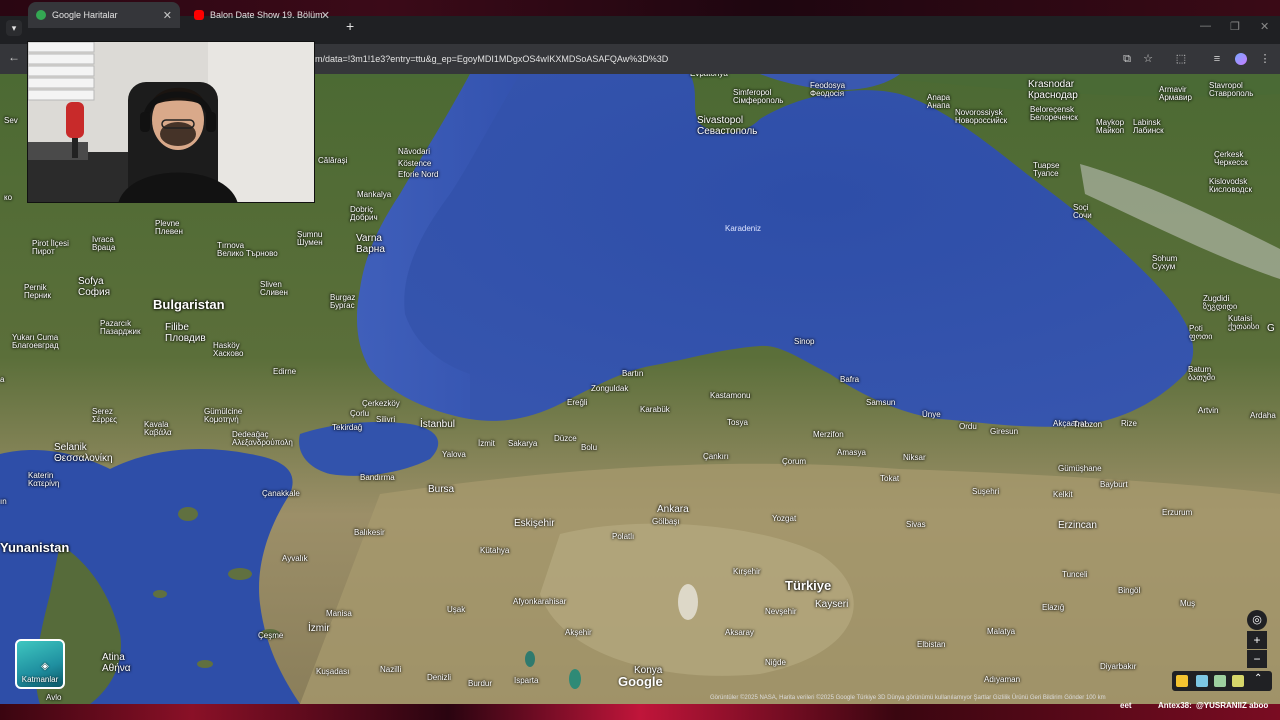 Image resolution: width=1280 pixels, height=720 pixels. What do you see at coordinates (739, 632) in the screenshot?
I see `place-label-aksaray: Aksaray` at bounding box center [739, 632].